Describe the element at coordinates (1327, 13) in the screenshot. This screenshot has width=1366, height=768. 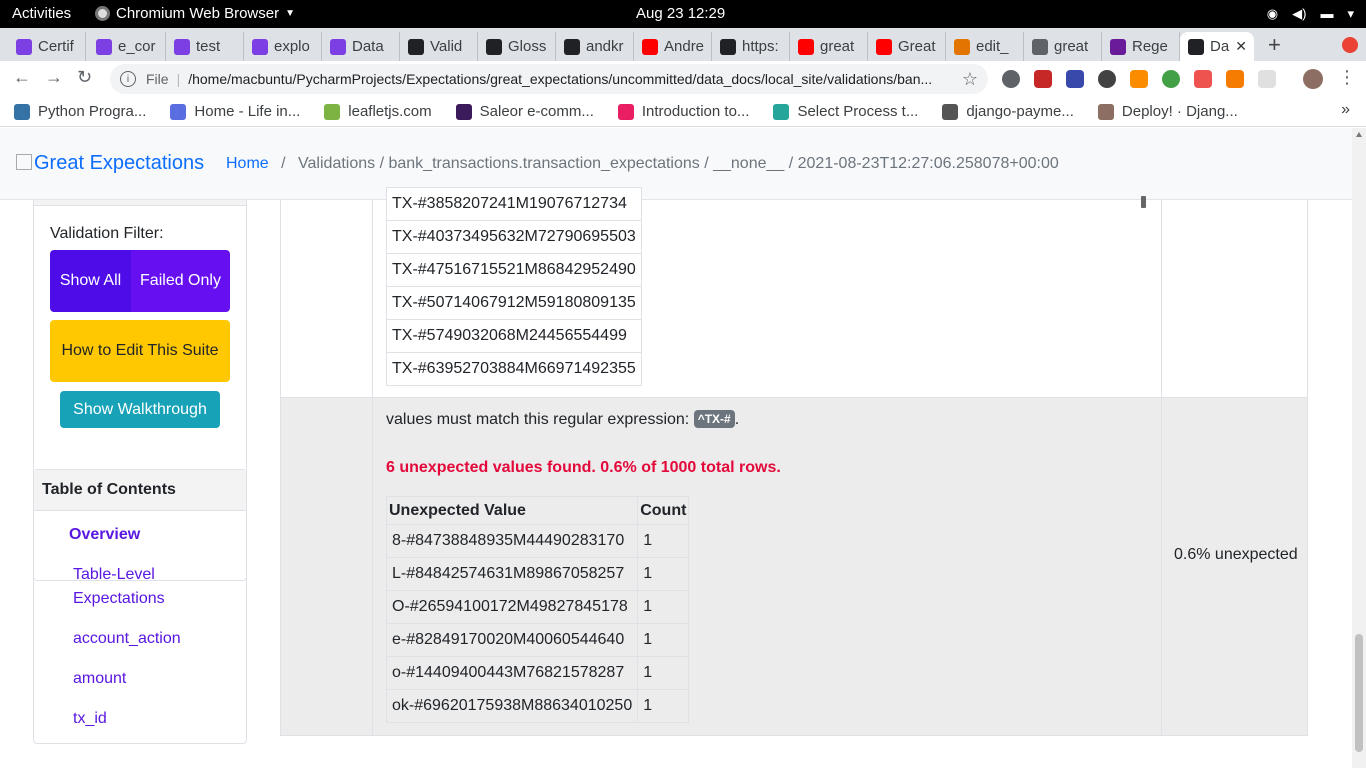
I see `battery-icon: ▬` at that location.